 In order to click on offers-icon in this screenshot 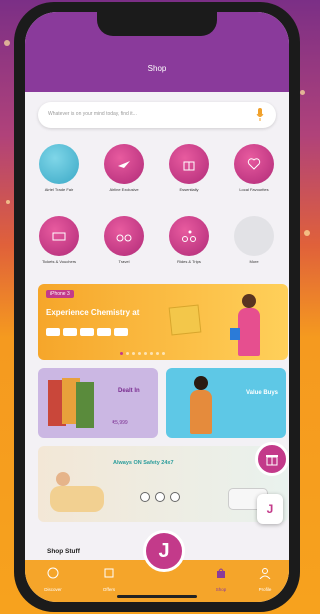, I will do `click(109, 573)`.